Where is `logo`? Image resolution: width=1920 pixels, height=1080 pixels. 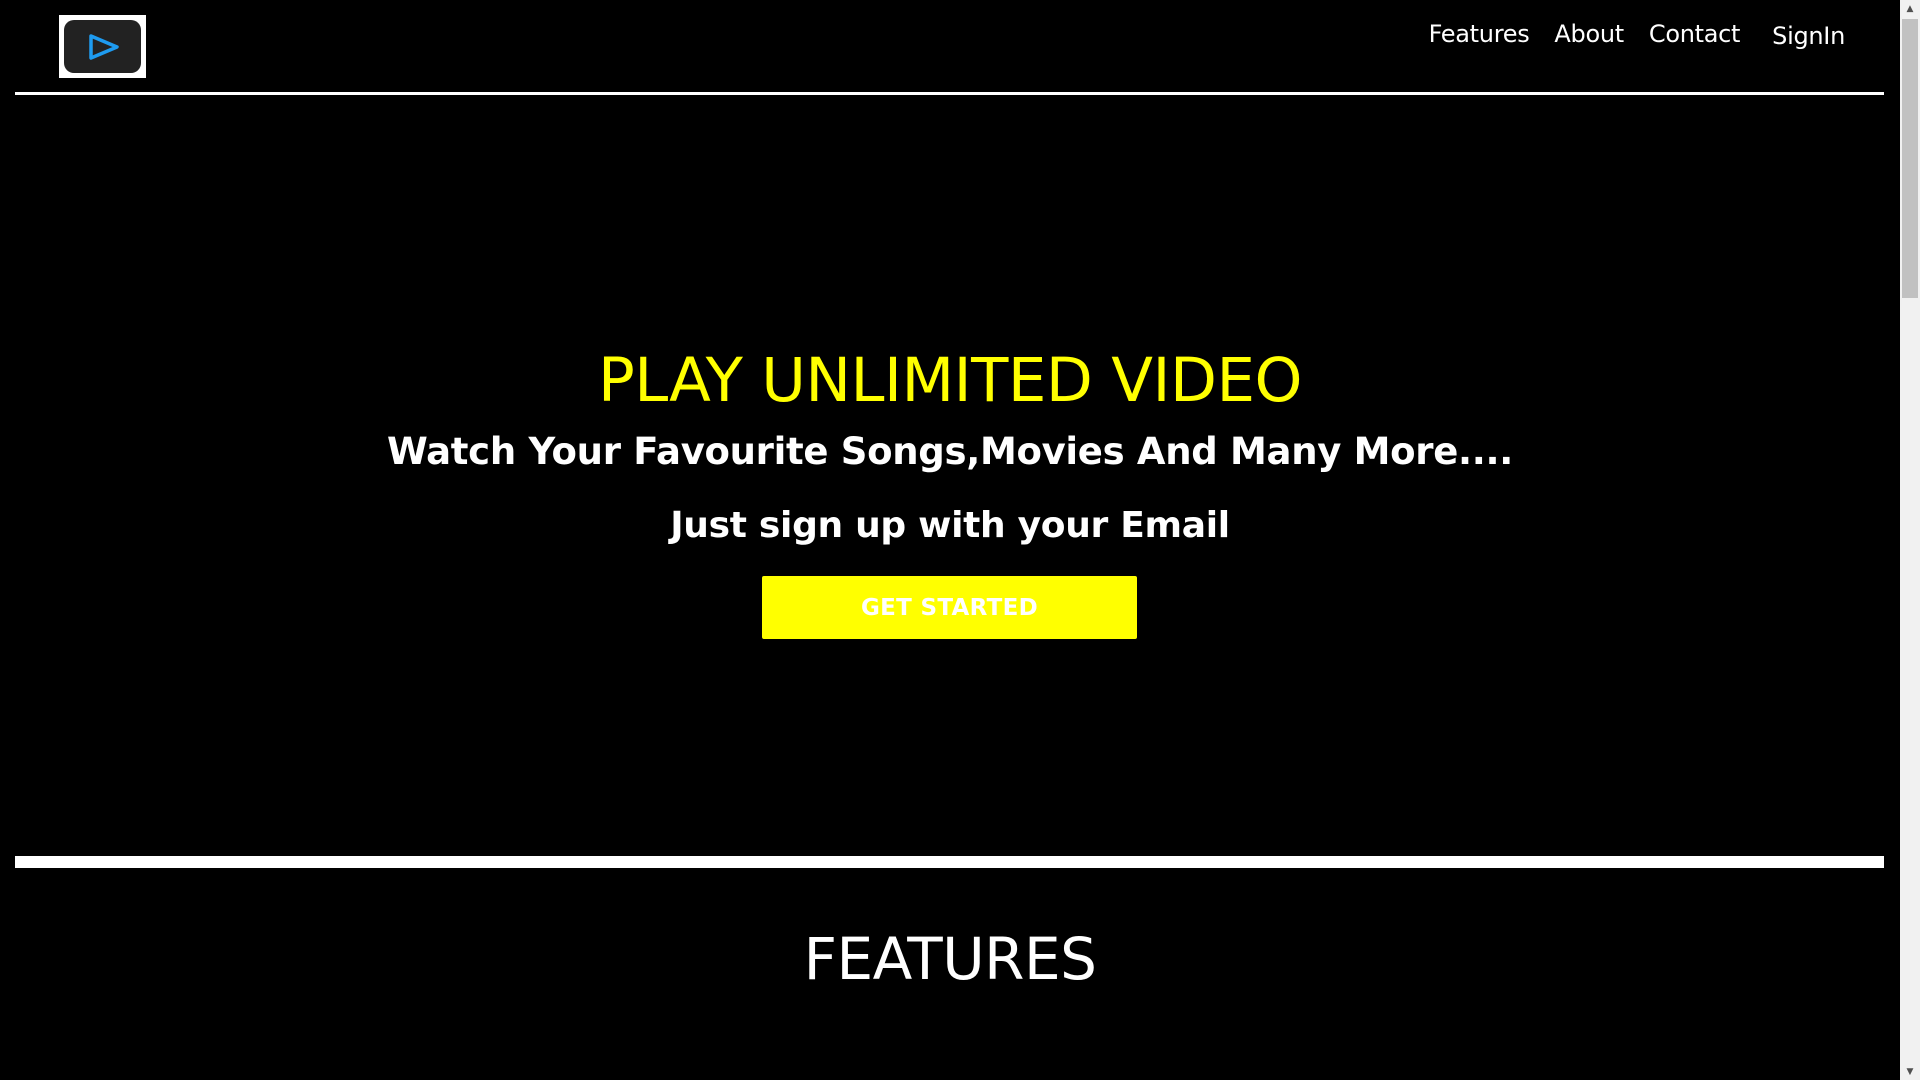
logo is located at coordinates (102, 46).